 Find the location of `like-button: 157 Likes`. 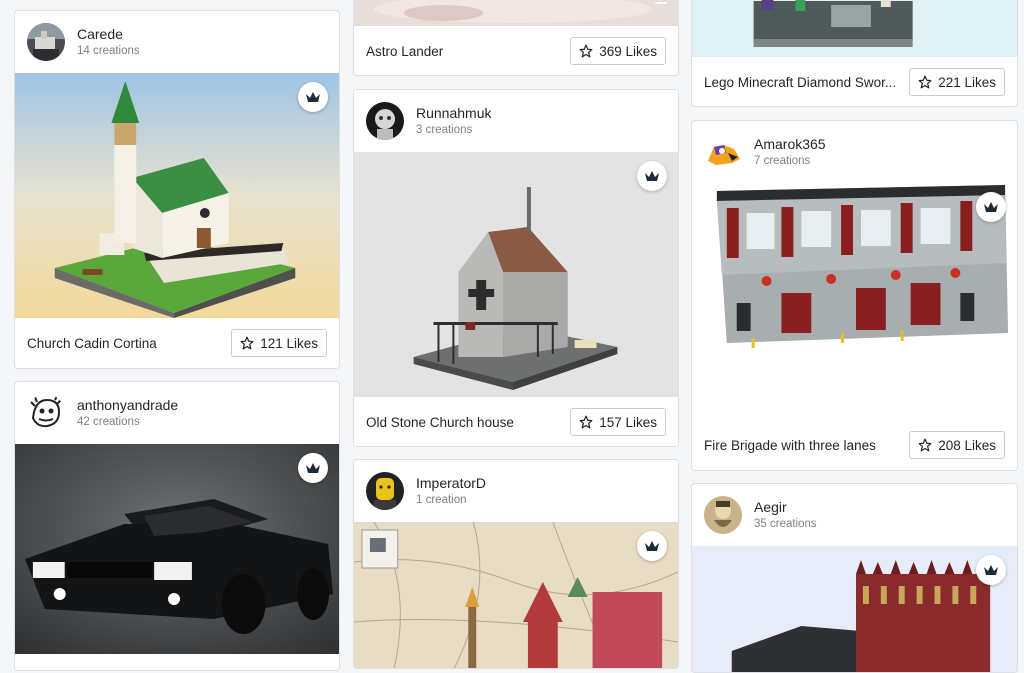

like-button: 157 Likes is located at coordinates (618, 422).